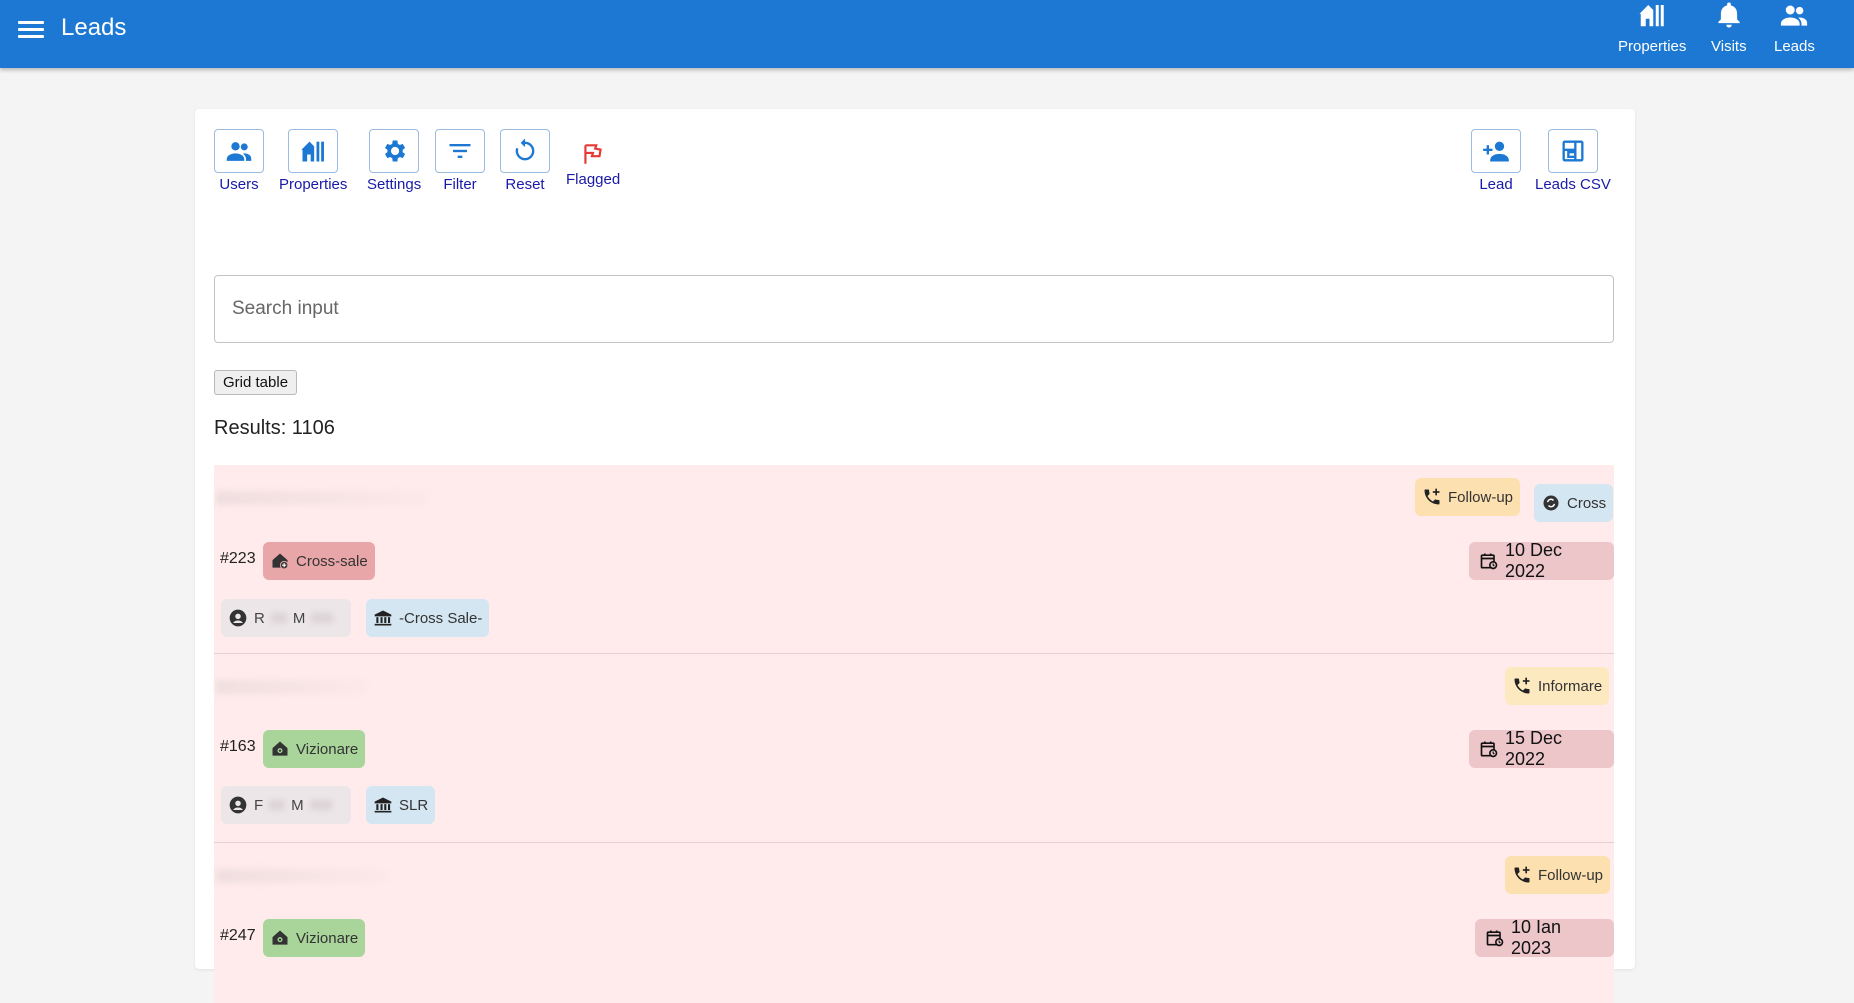 The height and width of the screenshot is (1003, 1854). What do you see at coordinates (1536, 937) in the screenshot?
I see `lead-date: 10 Ian 2023` at bounding box center [1536, 937].